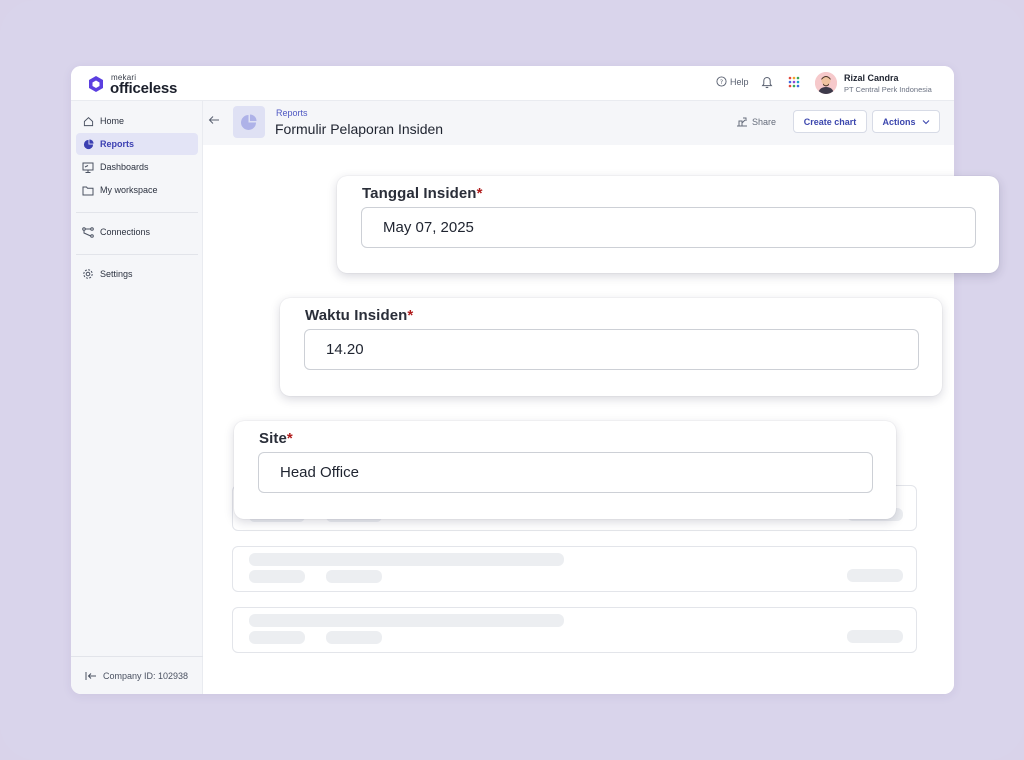  Describe the element at coordinates (96, 84) in the screenshot. I see `logo-mark-icon` at that location.